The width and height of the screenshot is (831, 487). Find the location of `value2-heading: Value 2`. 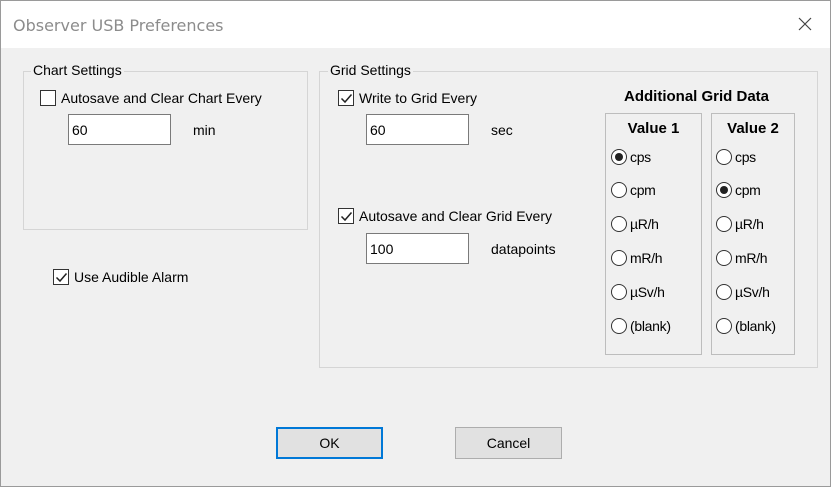

value2-heading: Value 2 is located at coordinates (753, 128).